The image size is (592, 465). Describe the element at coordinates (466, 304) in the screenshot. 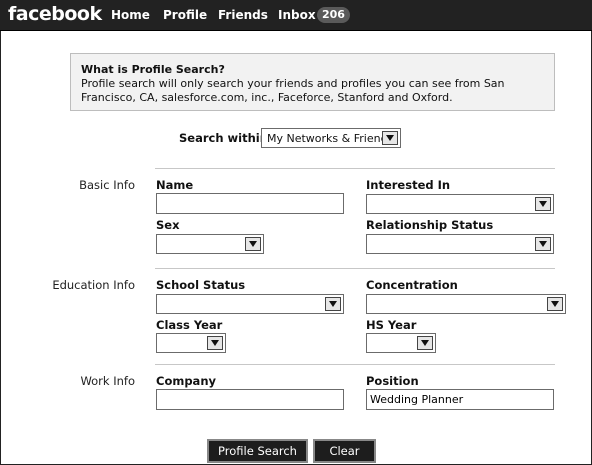

I see `concentration-select` at that location.